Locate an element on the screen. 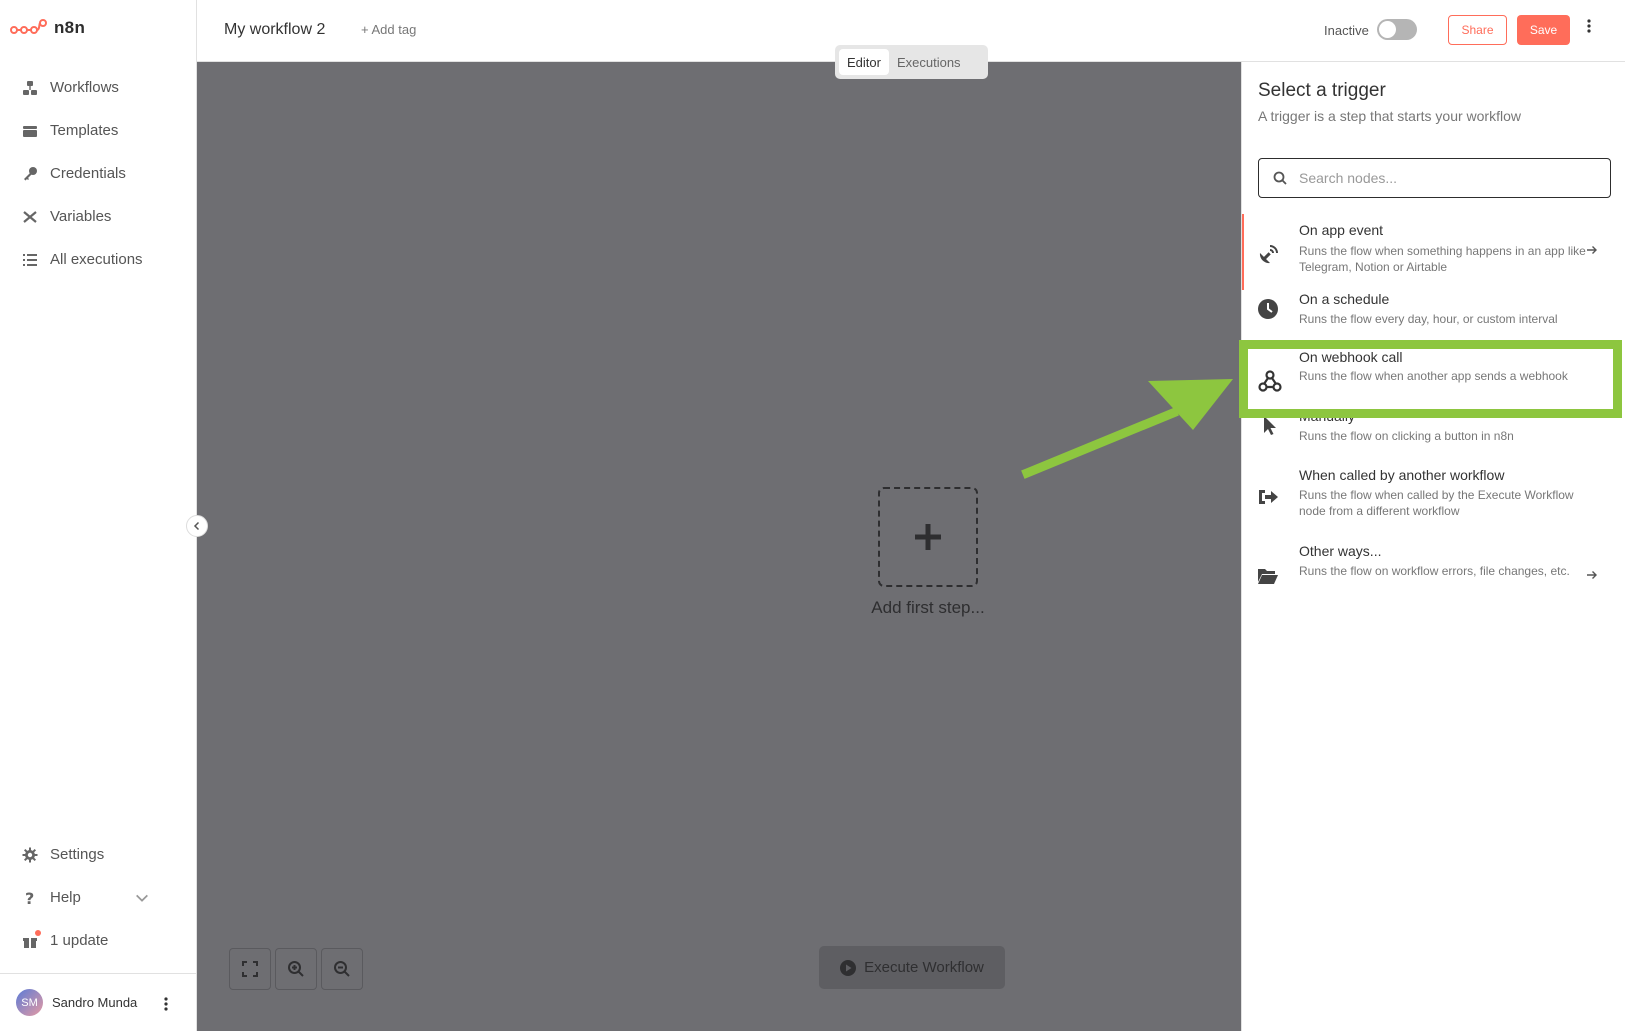  trigger-item-title: On a schedule is located at coordinates (1344, 299).